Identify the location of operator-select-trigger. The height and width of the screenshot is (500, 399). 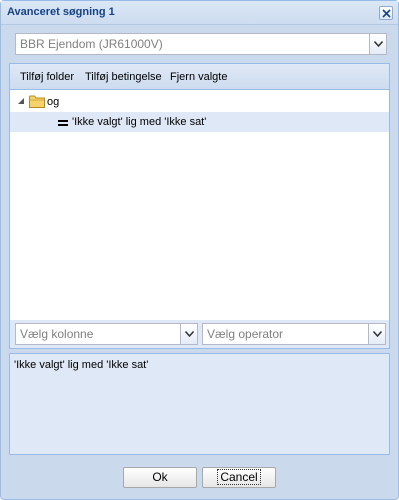
(376, 334).